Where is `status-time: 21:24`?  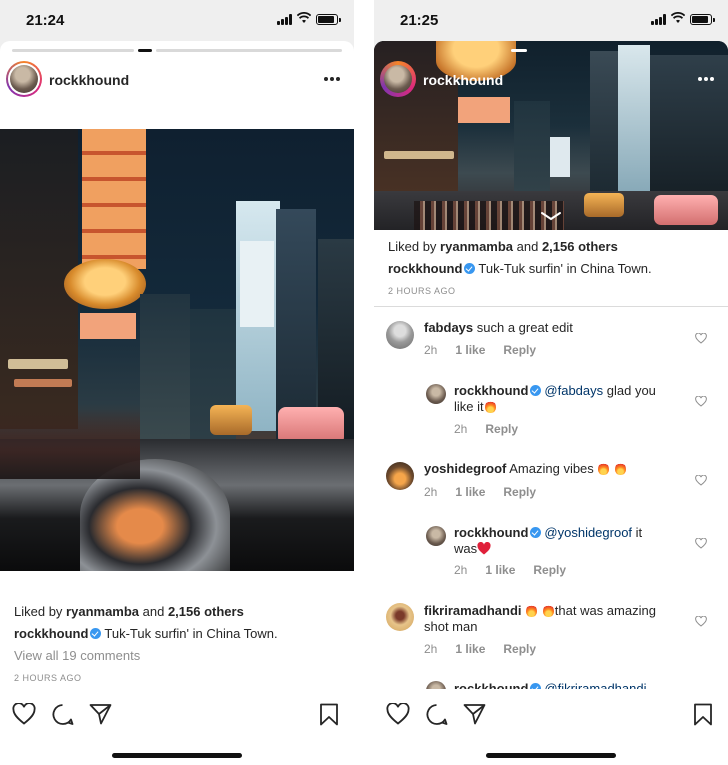 status-time: 21:24 is located at coordinates (45, 20).